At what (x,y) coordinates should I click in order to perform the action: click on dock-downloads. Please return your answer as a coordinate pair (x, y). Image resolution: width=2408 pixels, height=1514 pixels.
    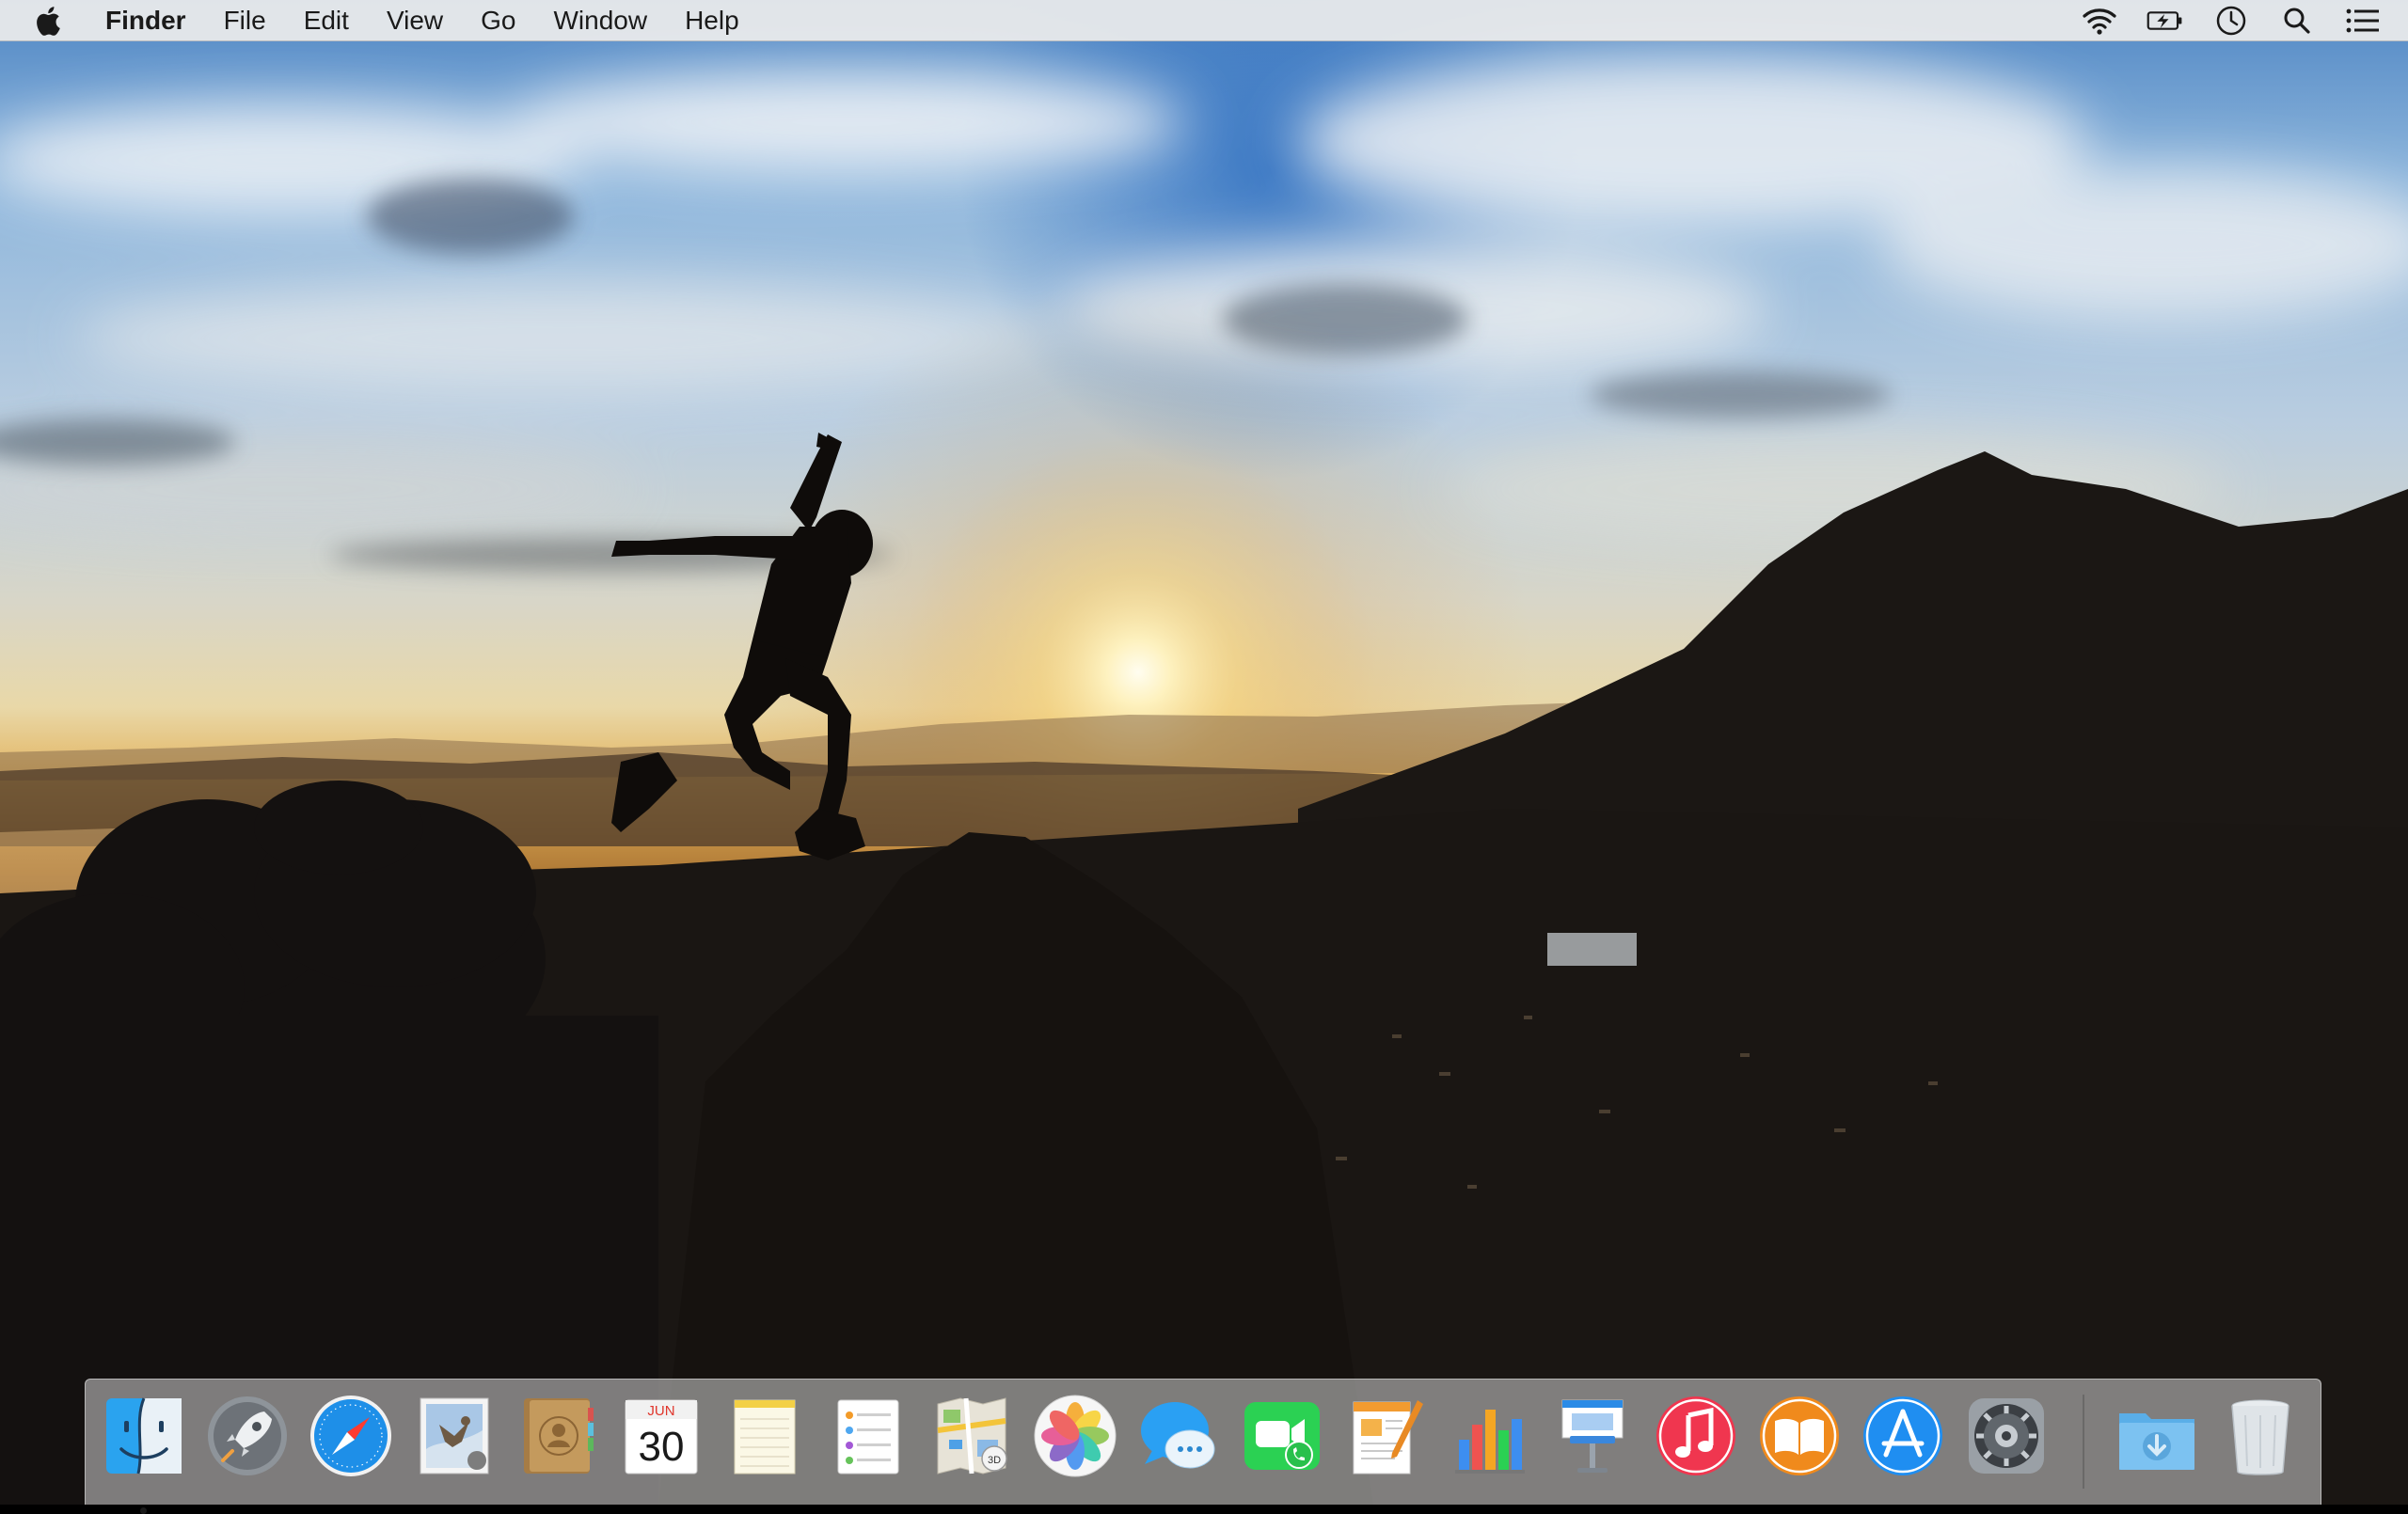
    Looking at the image, I should click on (2157, 1436).